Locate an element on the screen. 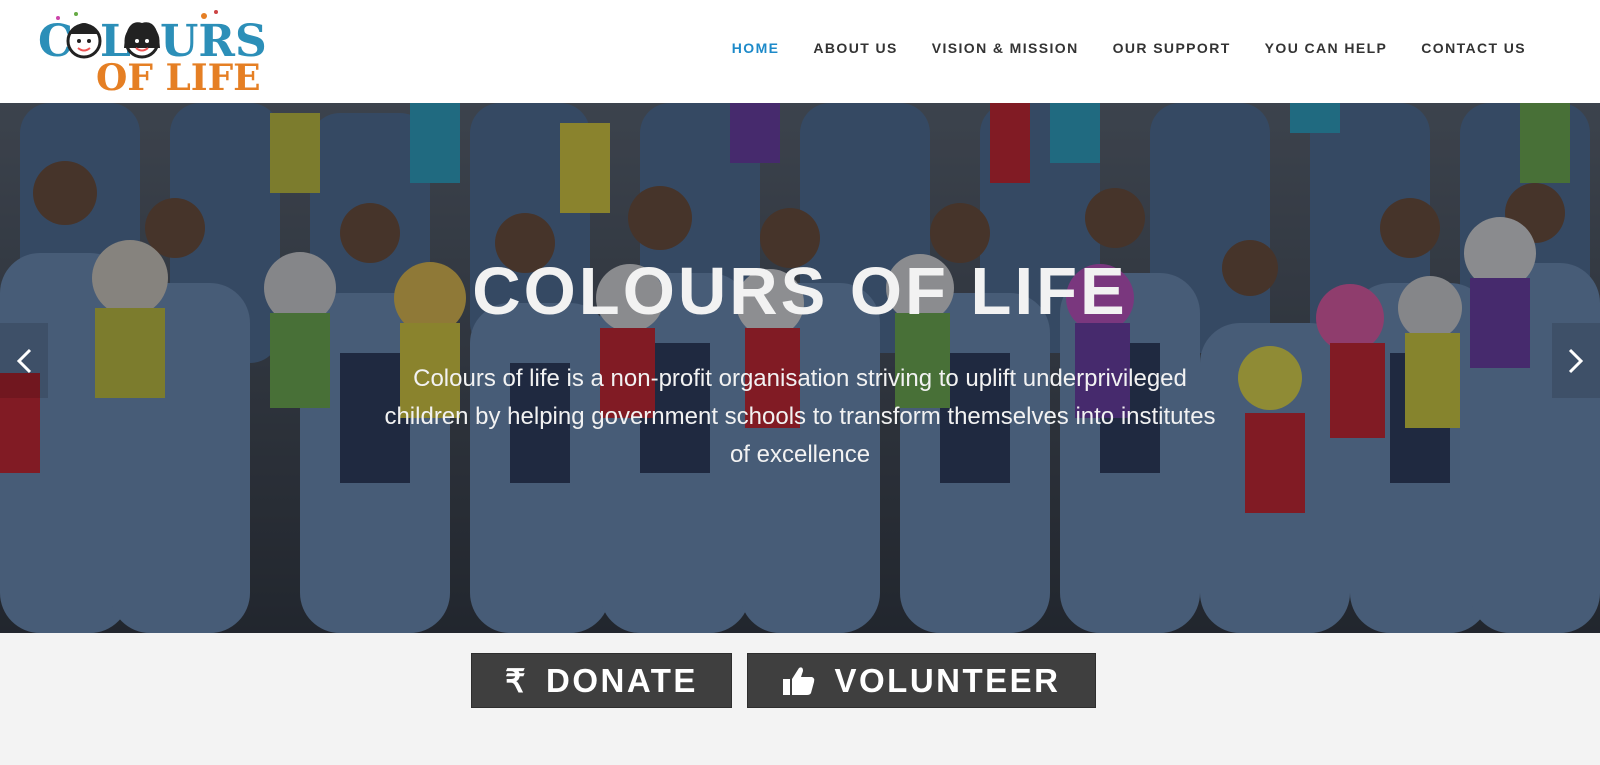 This screenshot has height=765, width=1600. thumbs-up-icon is located at coordinates (799, 681).